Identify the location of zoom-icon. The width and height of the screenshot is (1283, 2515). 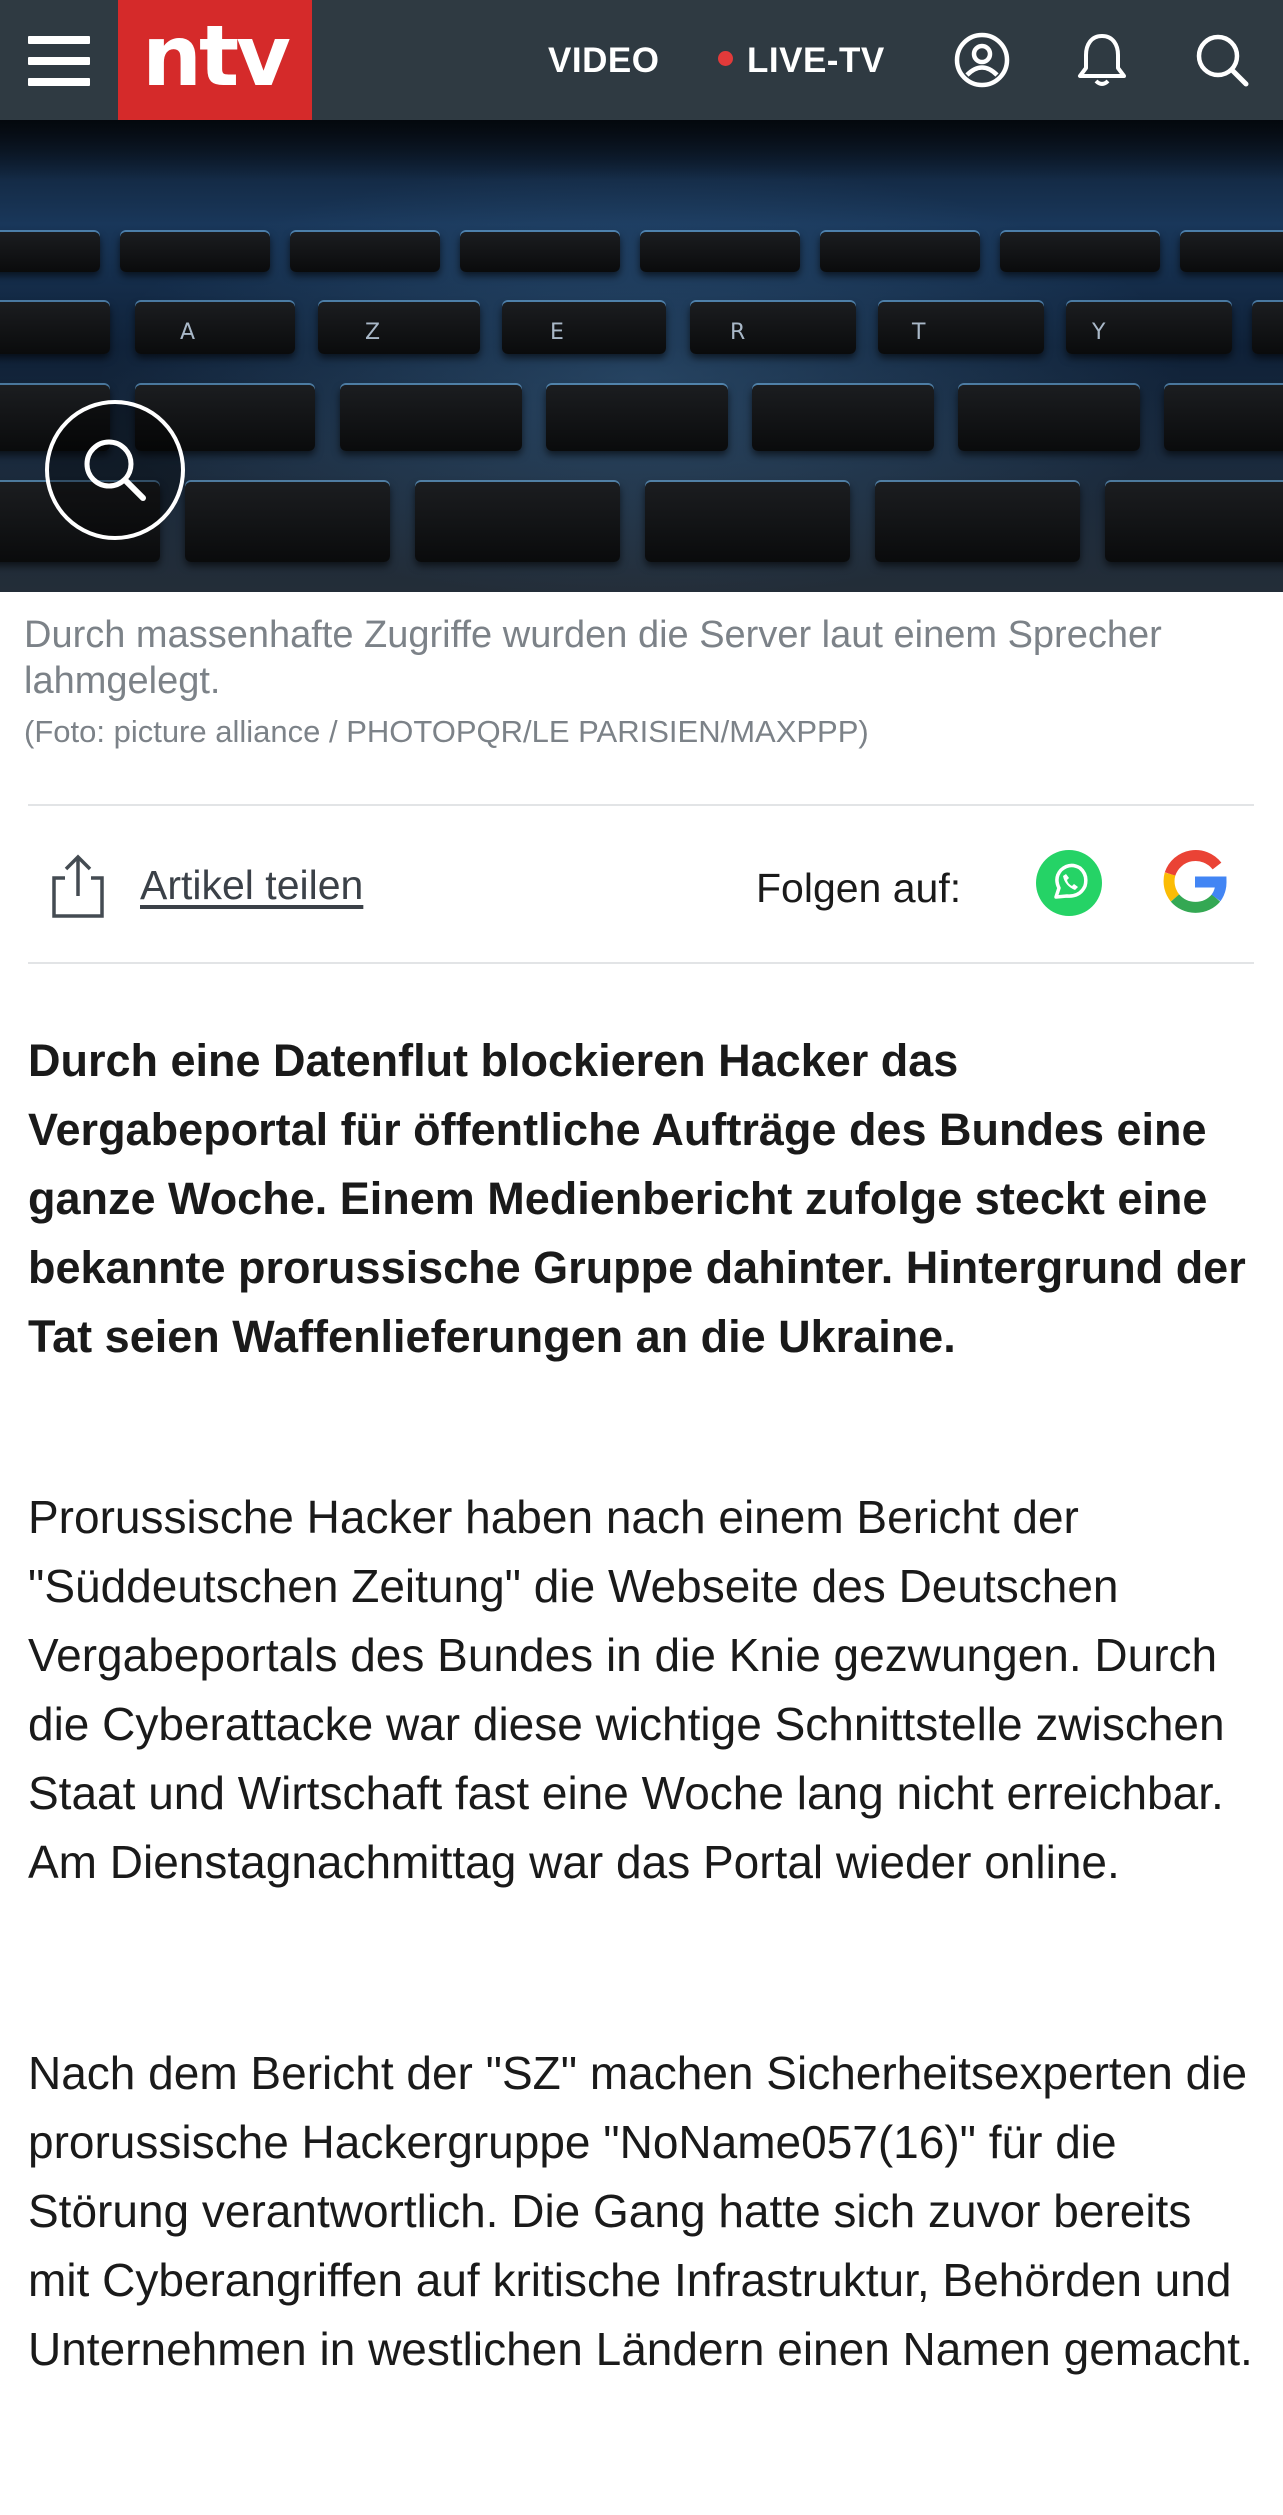
(115, 470).